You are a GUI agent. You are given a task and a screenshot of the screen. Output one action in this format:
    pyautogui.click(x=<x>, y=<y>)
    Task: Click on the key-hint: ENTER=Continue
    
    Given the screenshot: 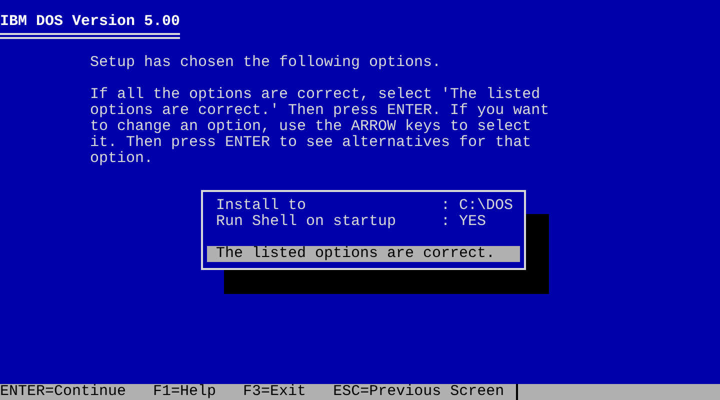 What is the action you would take?
    pyautogui.click(x=63, y=392)
    